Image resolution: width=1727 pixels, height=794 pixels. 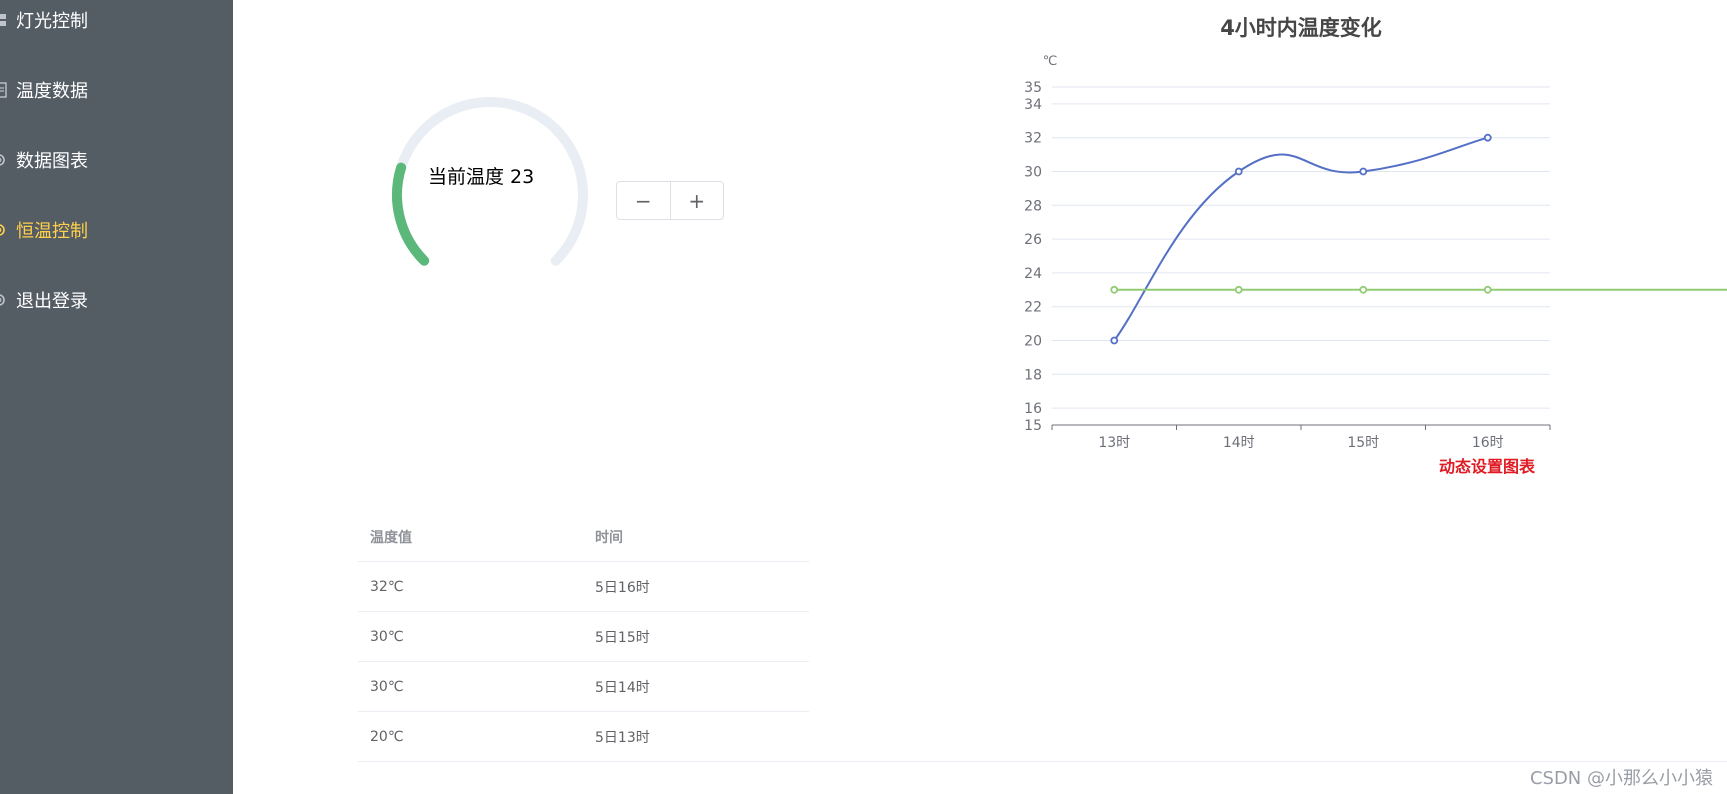 I want to click on current-temperature-label: 当前温度 23, so click(x=481, y=177).